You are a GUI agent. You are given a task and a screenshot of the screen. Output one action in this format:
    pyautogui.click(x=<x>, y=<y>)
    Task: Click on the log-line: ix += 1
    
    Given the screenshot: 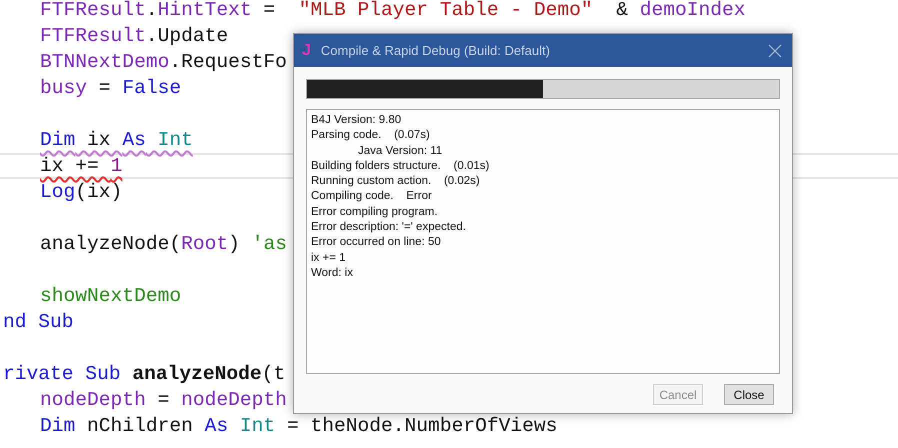 What is the action you would take?
    pyautogui.click(x=328, y=258)
    